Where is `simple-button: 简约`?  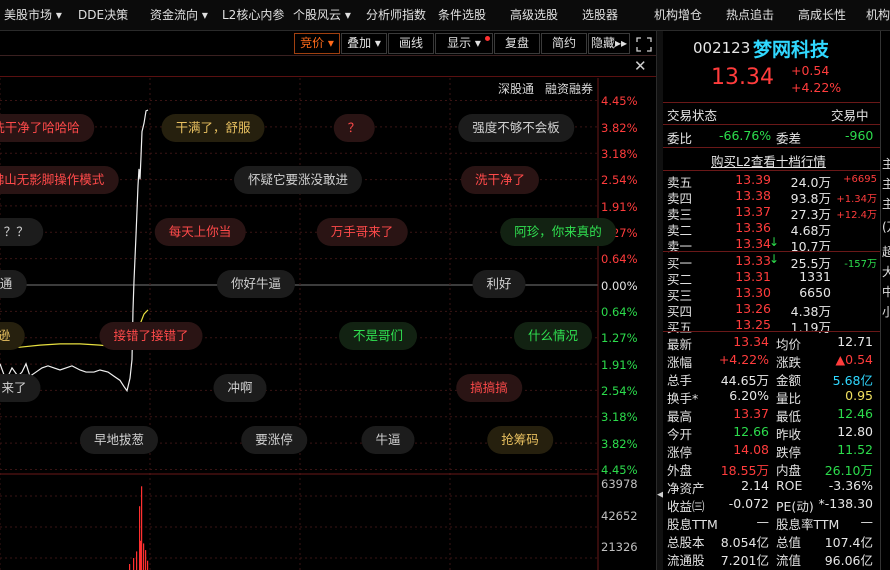
simple-button: 简约 is located at coordinates (564, 43).